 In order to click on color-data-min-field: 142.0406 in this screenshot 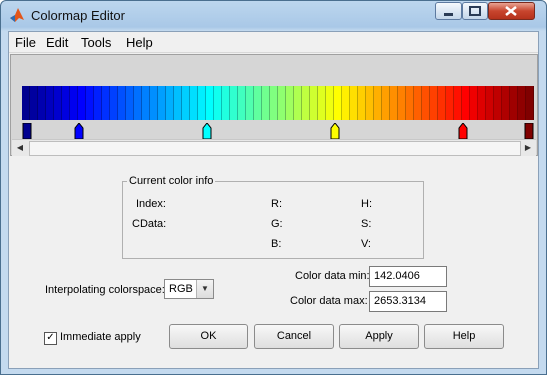, I will do `click(408, 276)`.